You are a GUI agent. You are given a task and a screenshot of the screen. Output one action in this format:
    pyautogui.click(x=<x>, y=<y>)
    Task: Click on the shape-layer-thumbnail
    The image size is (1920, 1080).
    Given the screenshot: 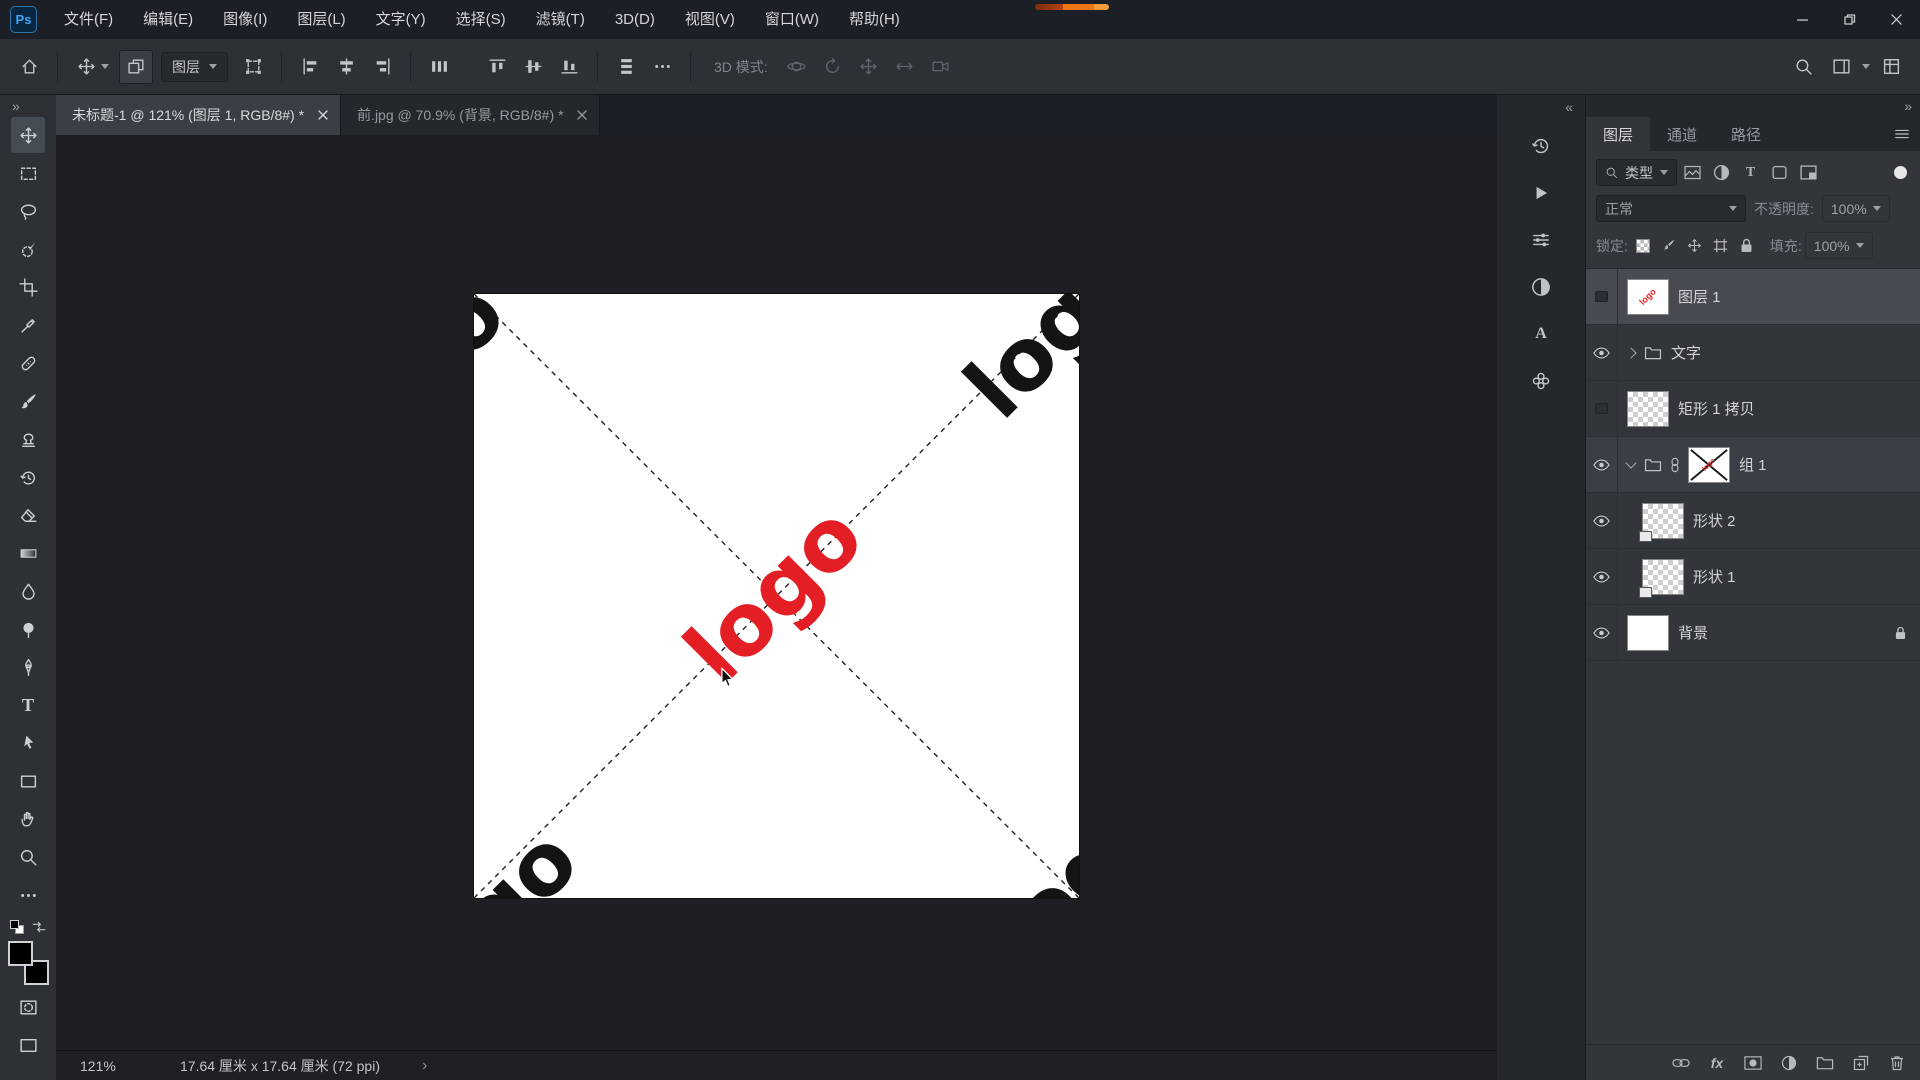 What is the action you would take?
    pyautogui.click(x=1661, y=522)
    